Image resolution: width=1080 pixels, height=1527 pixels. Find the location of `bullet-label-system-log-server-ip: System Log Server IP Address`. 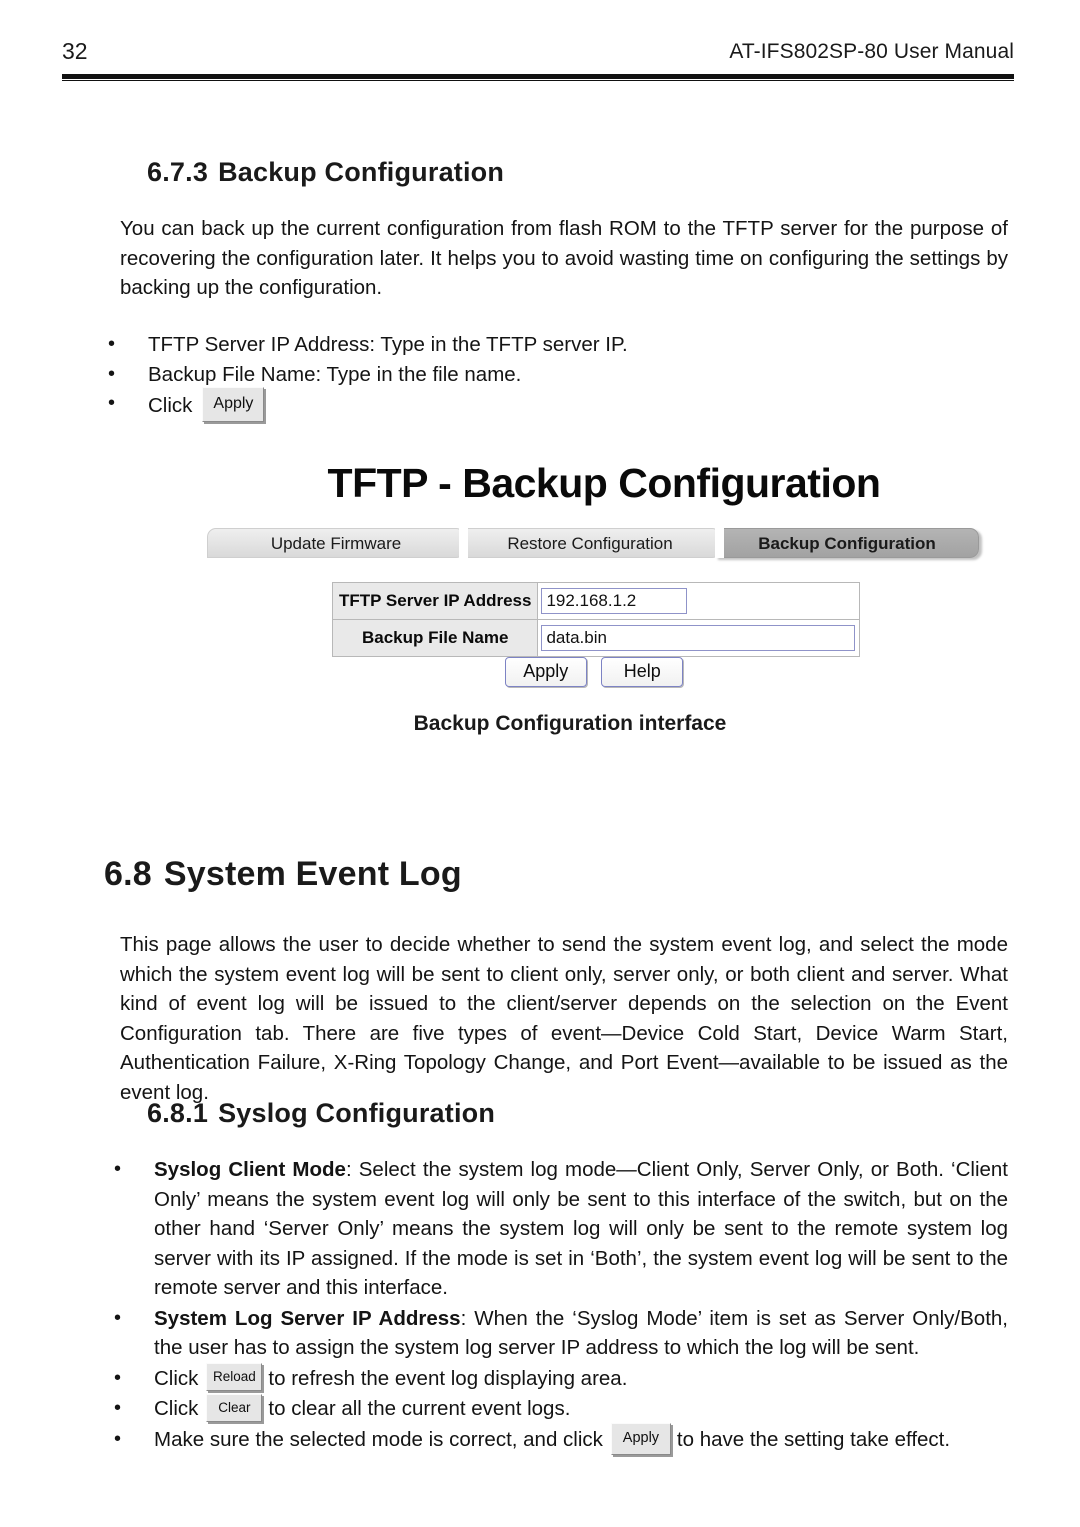

bullet-label-system-log-server-ip: System Log Server IP Address is located at coordinates (307, 1318).